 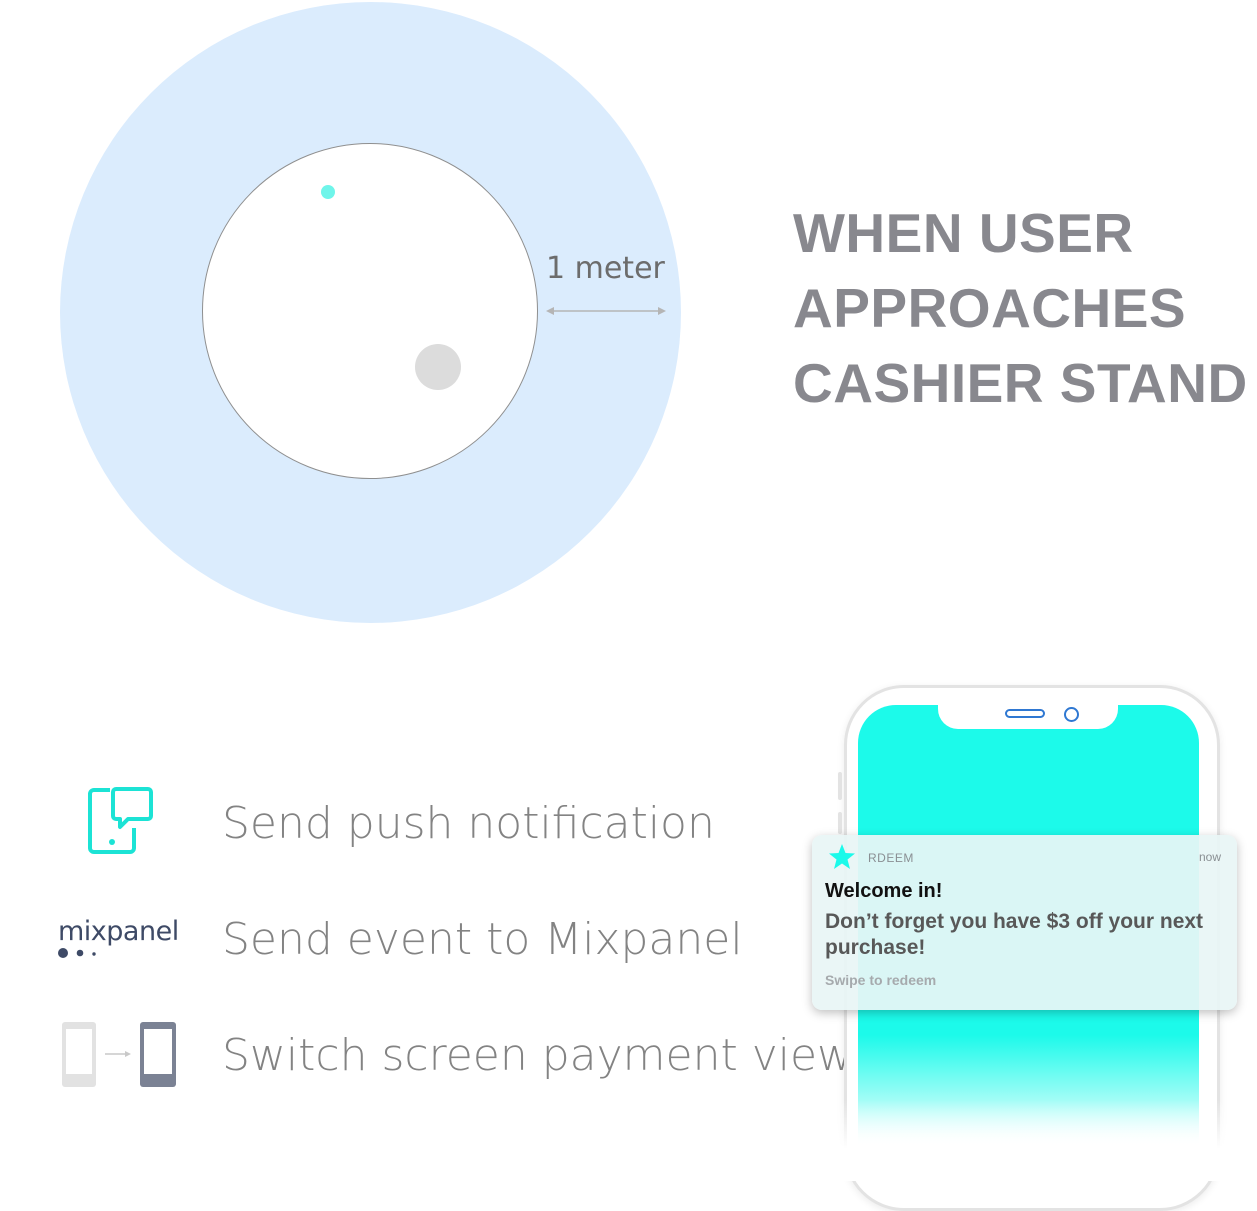 What do you see at coordinates (606, 311) in the screenshot?
I see `distance-arrow-icon` at bounding box center [606, 311].